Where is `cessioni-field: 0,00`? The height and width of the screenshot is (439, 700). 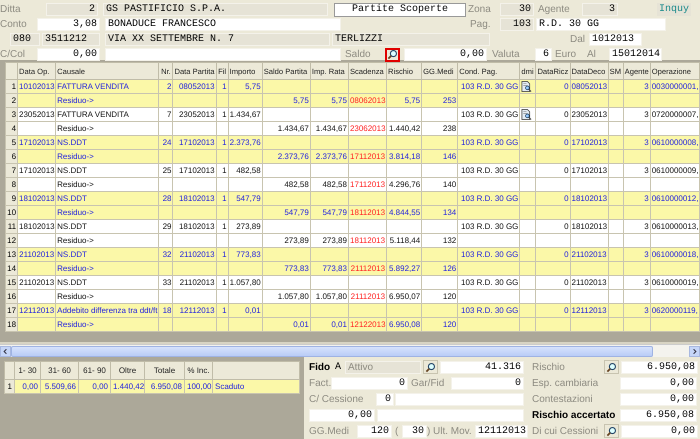 cessioni-field: 0,00 is located at coordinates (659, 431).